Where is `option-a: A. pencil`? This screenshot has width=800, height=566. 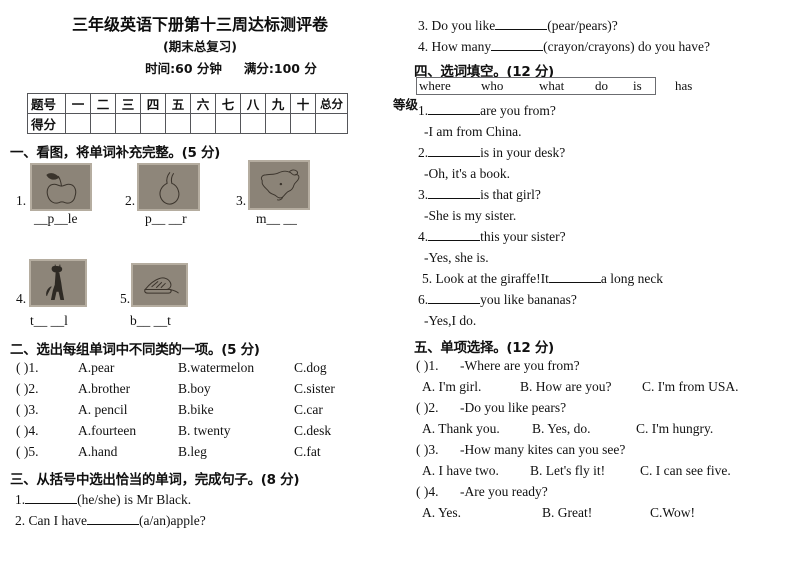 option-a: A. pencil is located at coordinates (128, 410).